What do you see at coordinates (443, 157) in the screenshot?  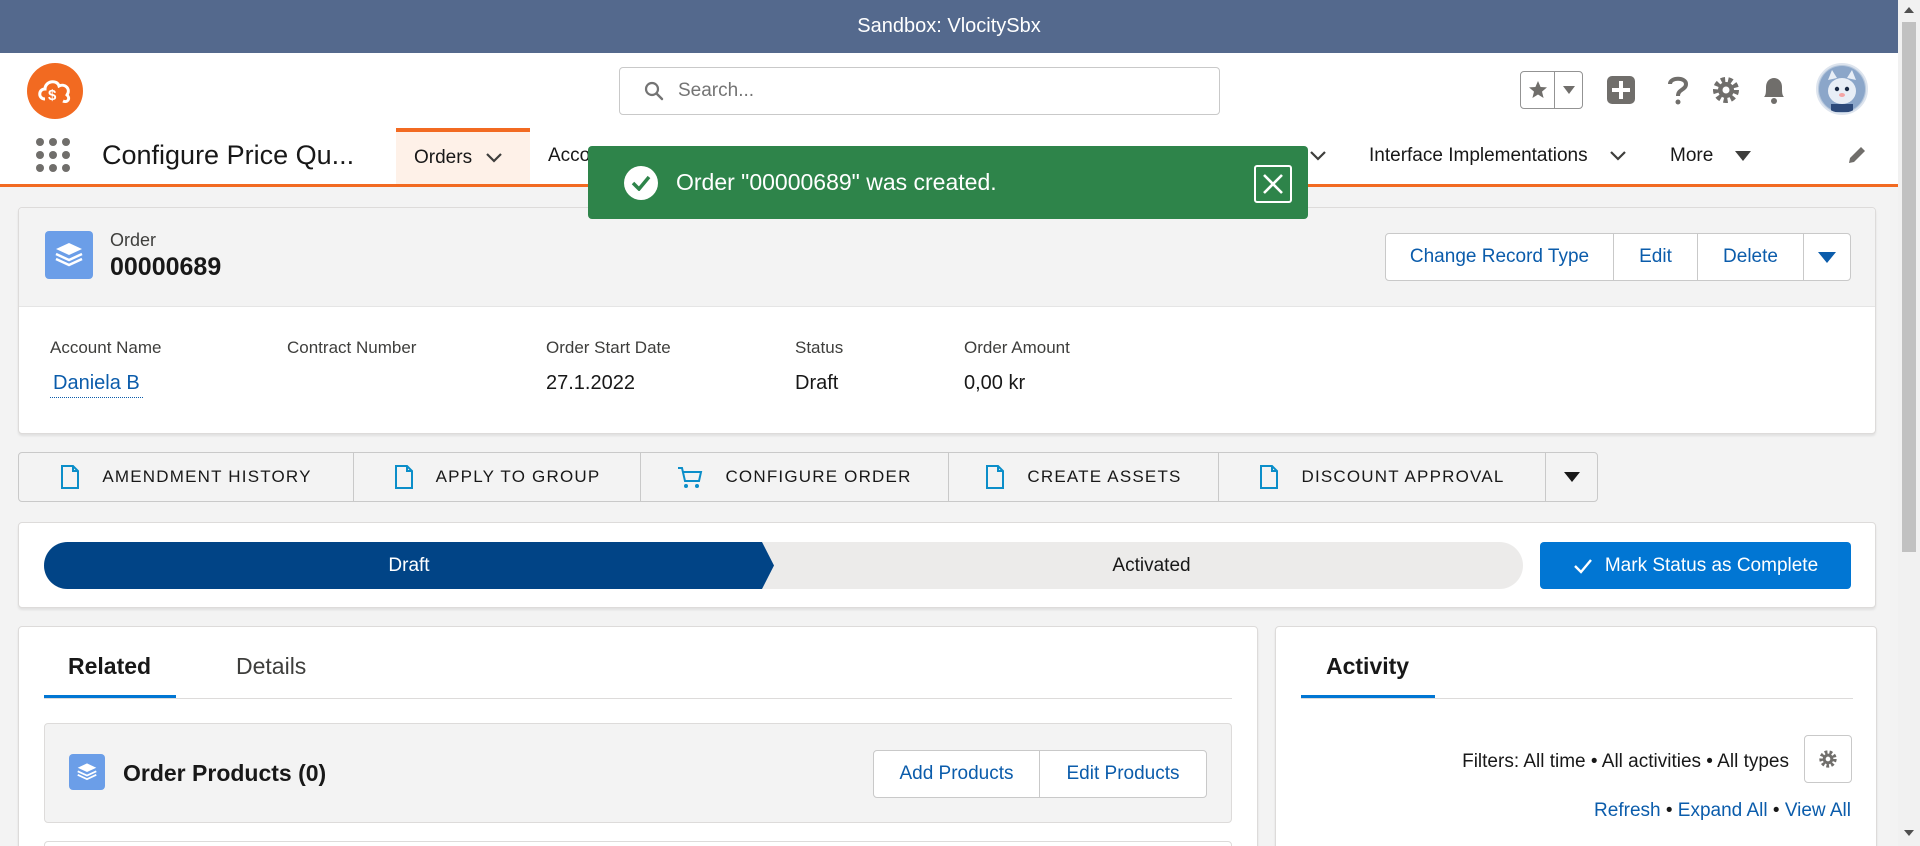 I see `nav-tab-label: Orders` at bounding box center [443, 157].